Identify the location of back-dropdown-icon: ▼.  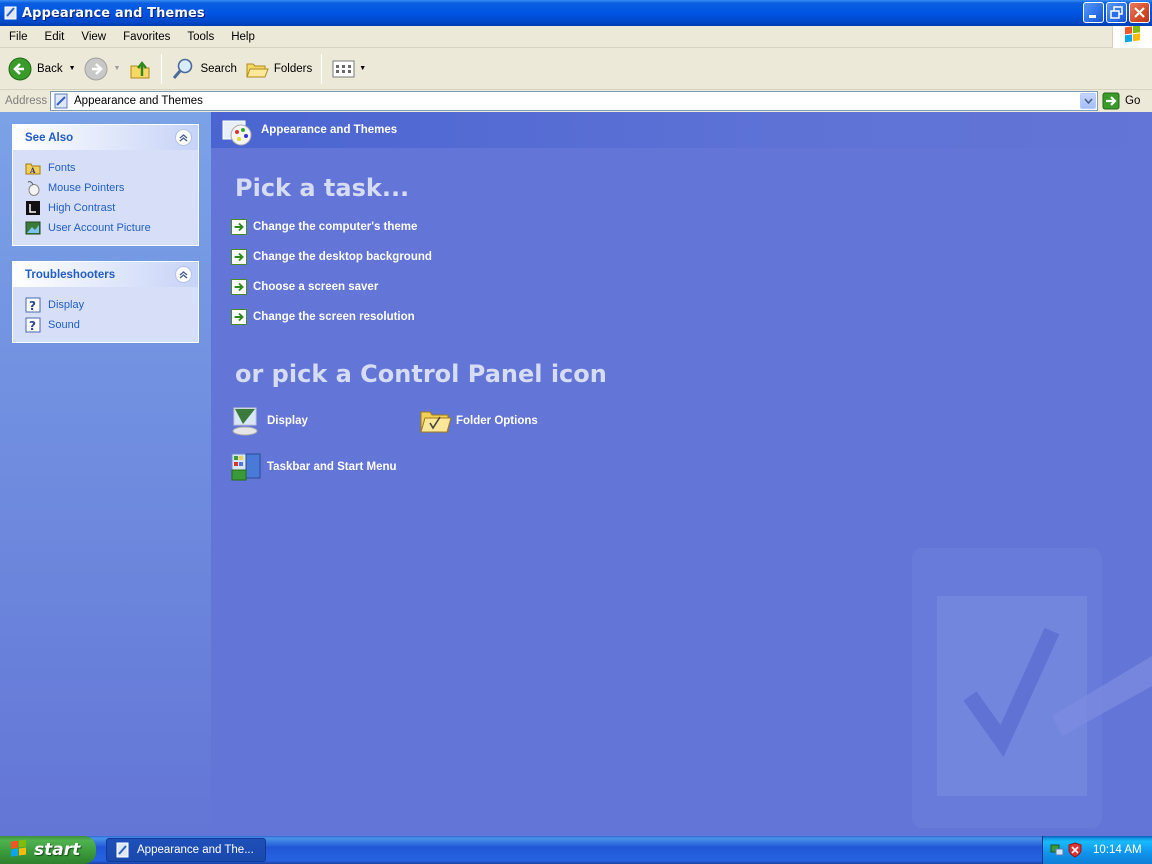
(72, 68).